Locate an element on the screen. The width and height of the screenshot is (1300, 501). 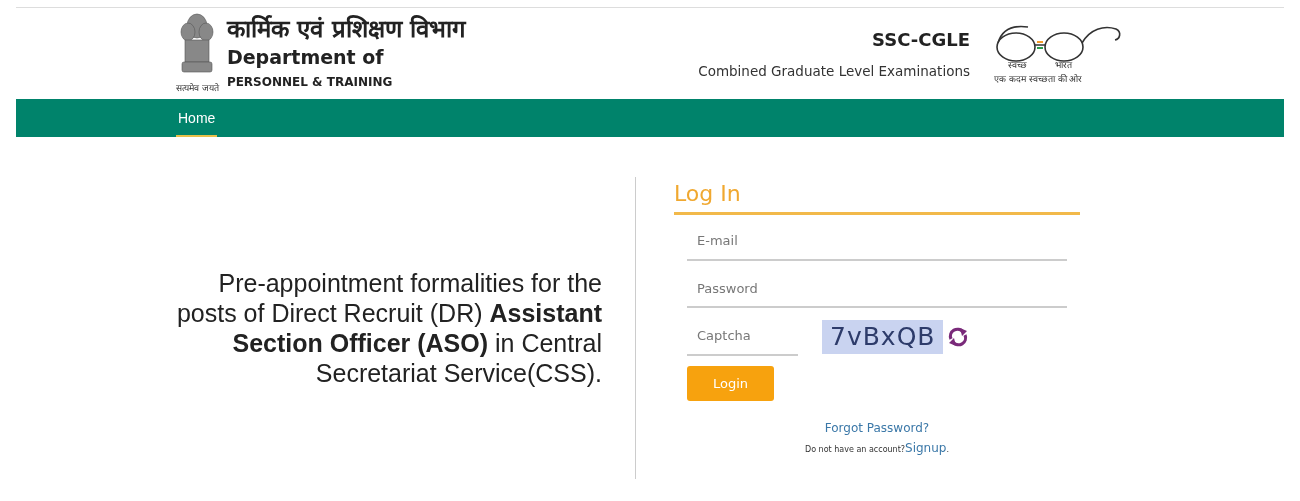
emblem-motto: सत्यमेव जयते is located at coordinates (197, 88).